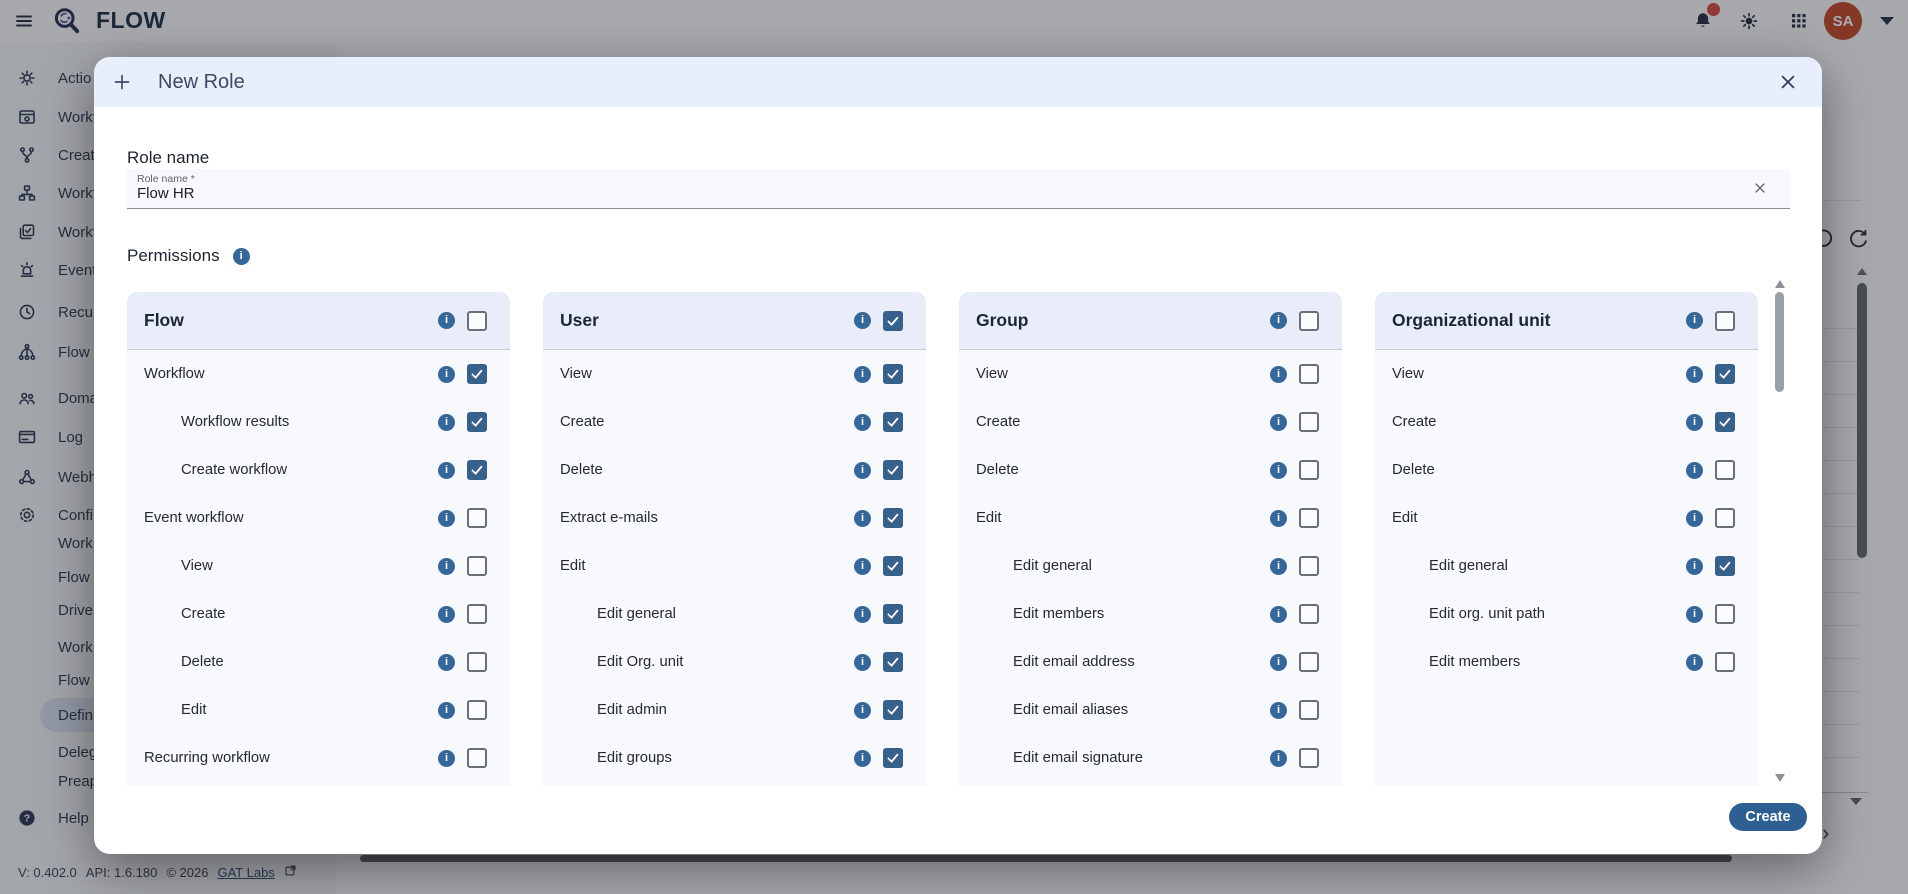  I want to click on flow-workflow-checkbox, so click(477, 374).